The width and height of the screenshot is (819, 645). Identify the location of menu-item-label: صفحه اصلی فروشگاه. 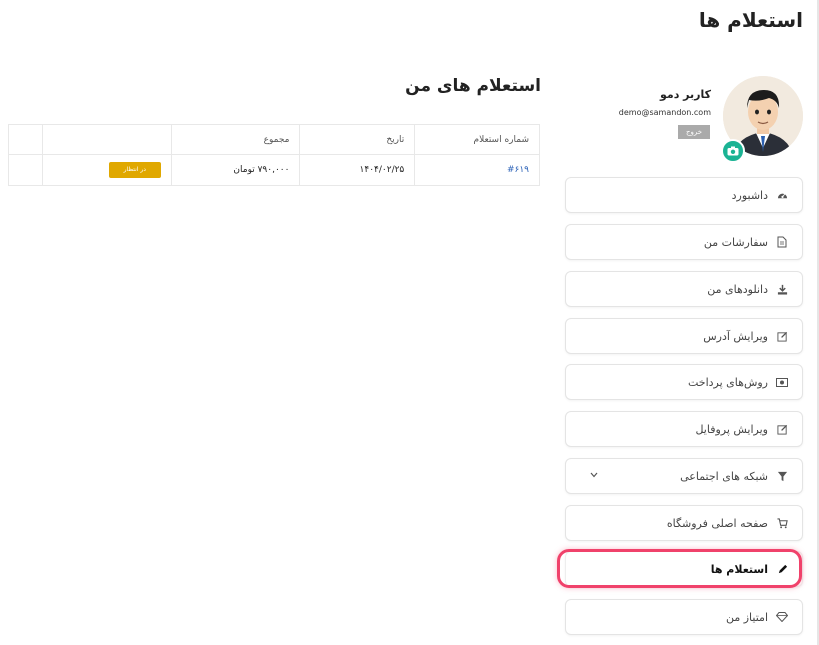
(717, 523).